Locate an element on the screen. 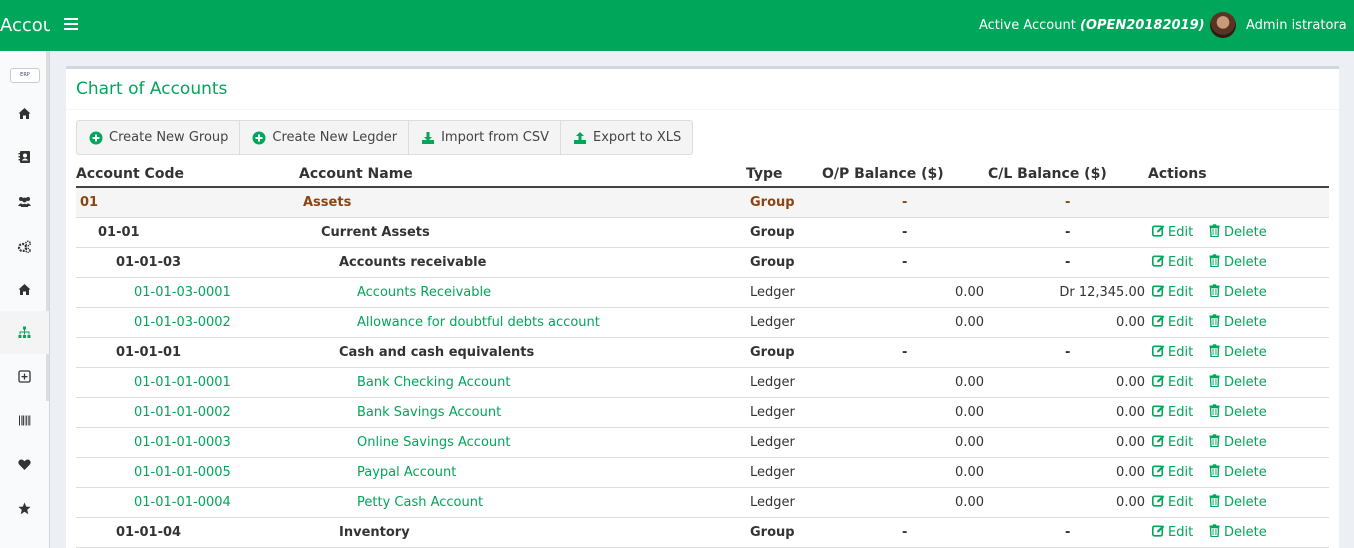  account-name: Accounts Receivable is located at coordinates (424, 293).